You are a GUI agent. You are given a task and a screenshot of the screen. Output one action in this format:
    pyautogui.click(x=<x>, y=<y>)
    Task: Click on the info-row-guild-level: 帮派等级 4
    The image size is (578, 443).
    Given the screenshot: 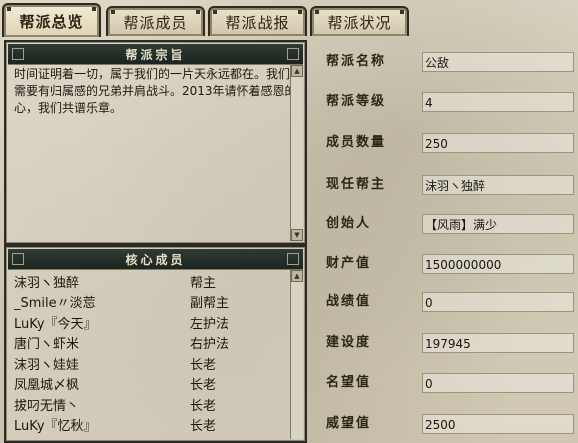 What is the action you would take?
    pyautogui.click(x=451, y=102)
    